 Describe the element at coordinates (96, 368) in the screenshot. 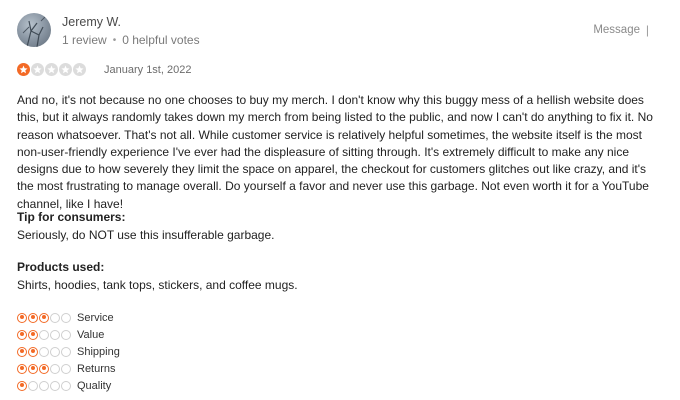

I see `sub-rating-label: Returns` at that location.